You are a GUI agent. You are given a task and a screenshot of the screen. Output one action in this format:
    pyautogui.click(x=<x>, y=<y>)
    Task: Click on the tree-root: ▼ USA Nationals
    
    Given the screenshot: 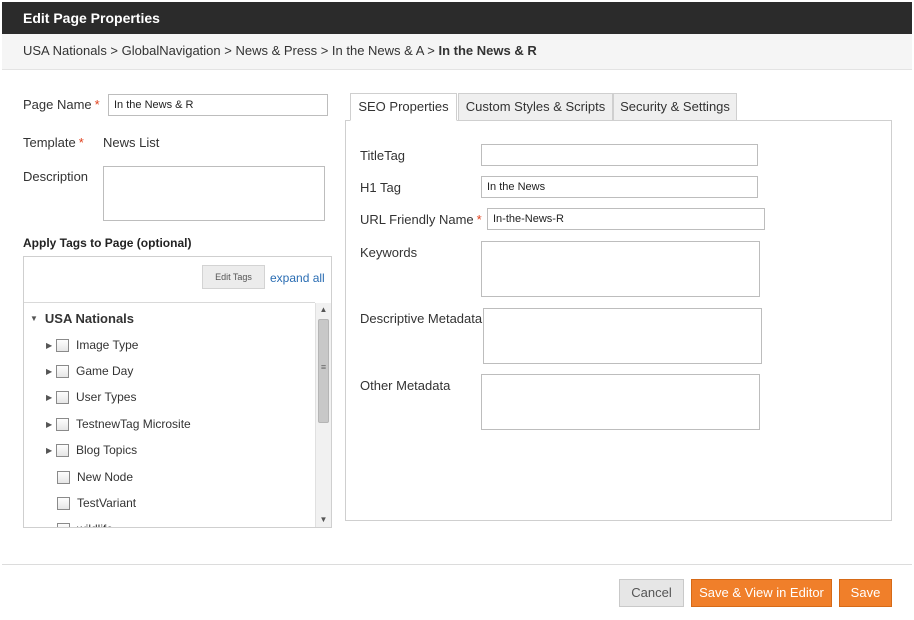 What is the action you would take?
    pyautogui.click(x=82, y=318)
    